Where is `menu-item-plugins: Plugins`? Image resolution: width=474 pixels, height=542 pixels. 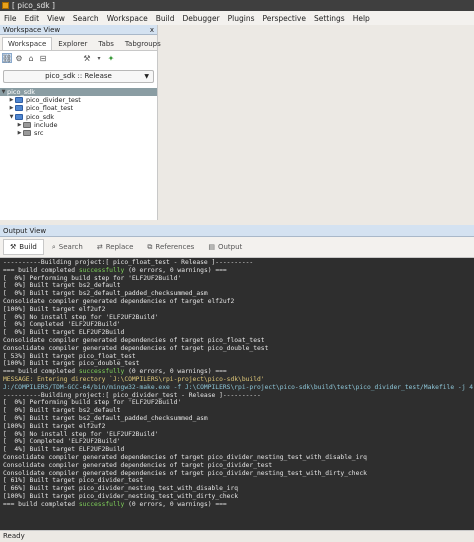 menu-item-plugins: Plugins is located at coordinates (241, 18).